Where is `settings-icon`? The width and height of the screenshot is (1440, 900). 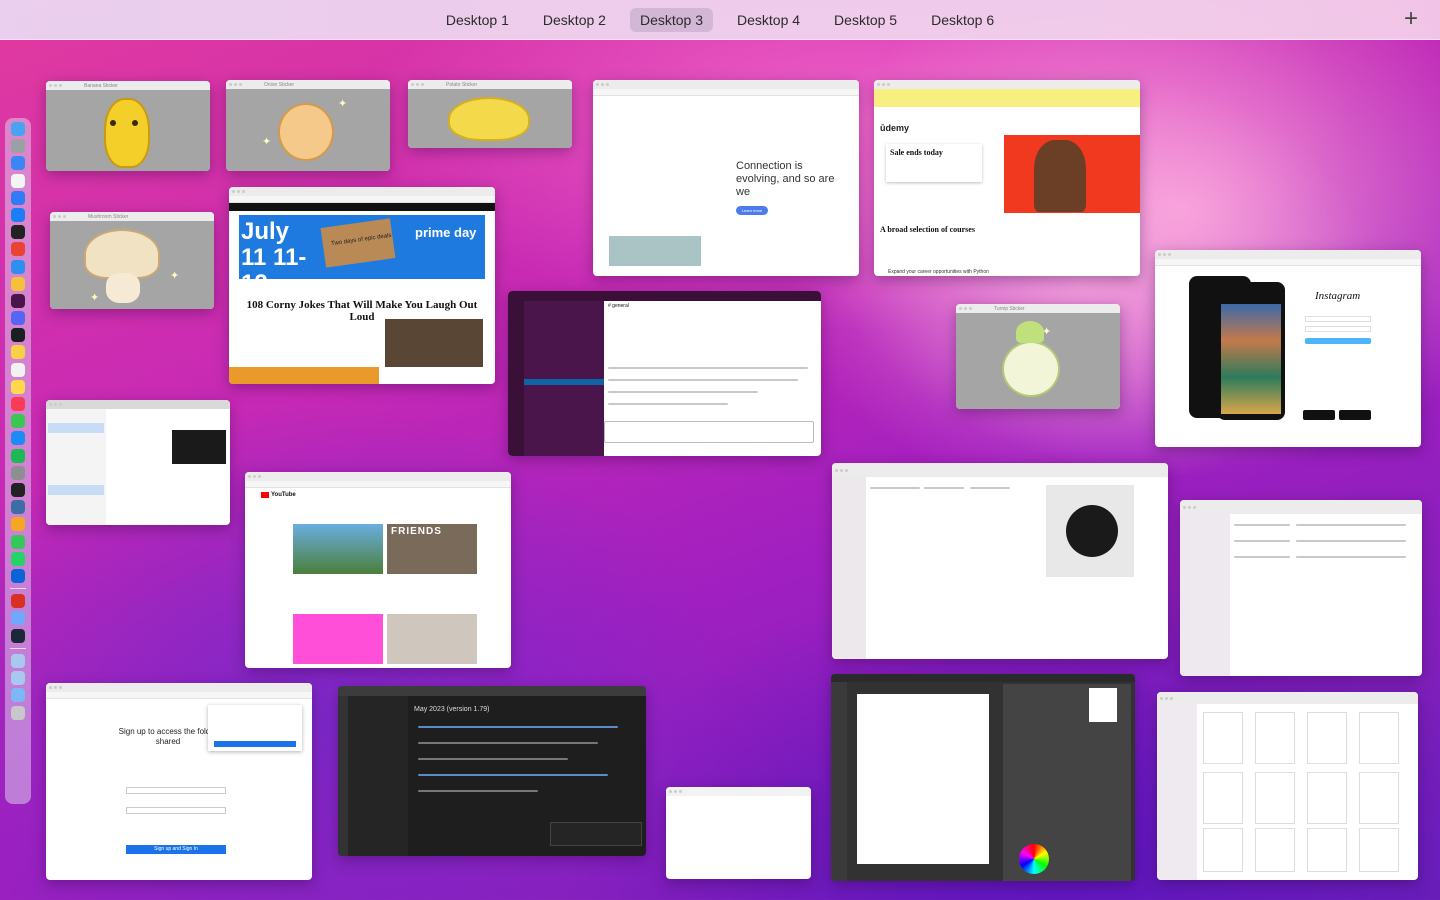
settings-icon is located at coordinates (18, 472).